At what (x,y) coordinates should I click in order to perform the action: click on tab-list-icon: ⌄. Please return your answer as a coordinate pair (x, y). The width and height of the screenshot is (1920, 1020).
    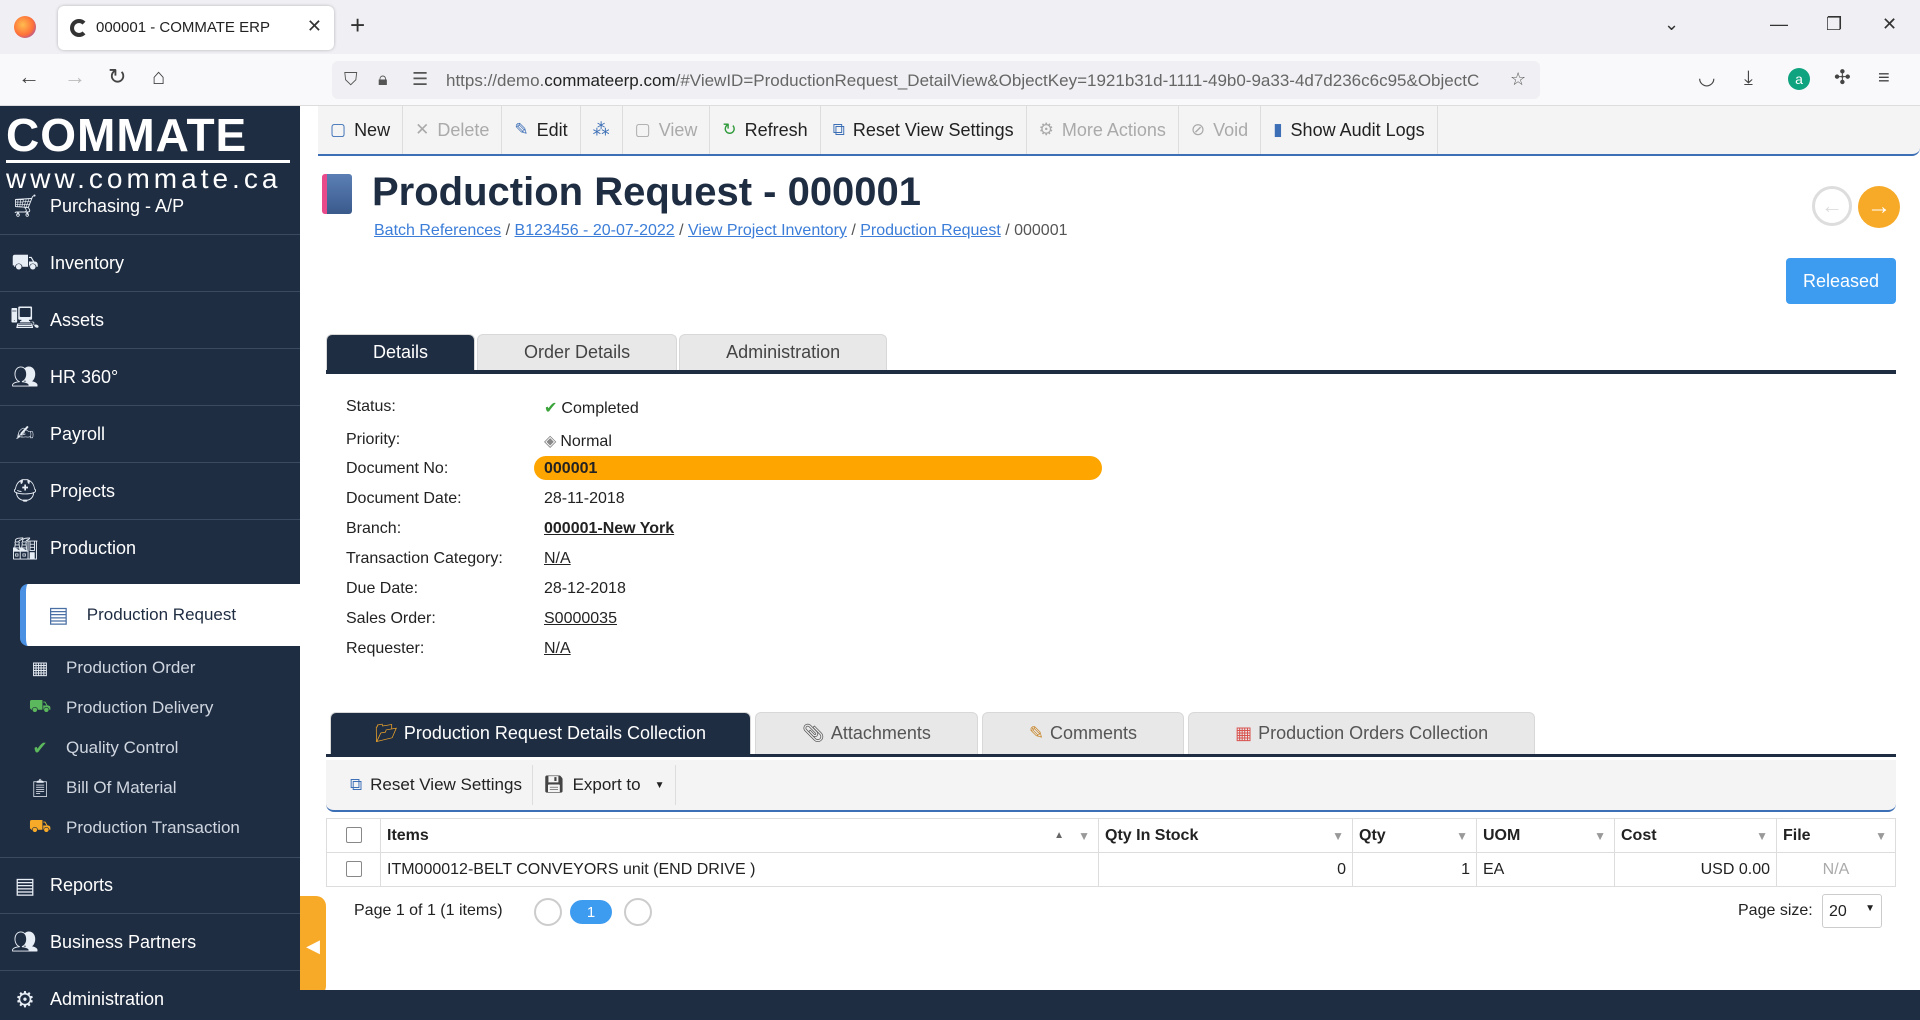
    Looking at the image, I should click on (1671, 24).